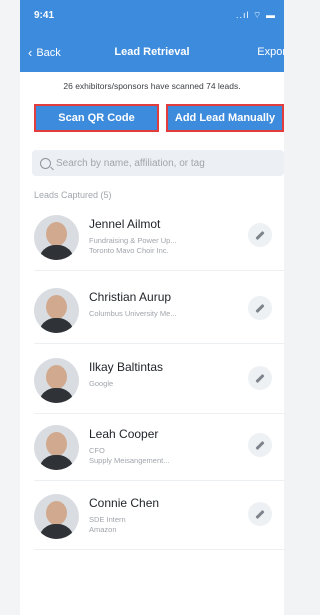 The width and height of the screenshot is (320, 615). I want to click on leads-captured-header: Leads Captured (5), so click(73, 195).